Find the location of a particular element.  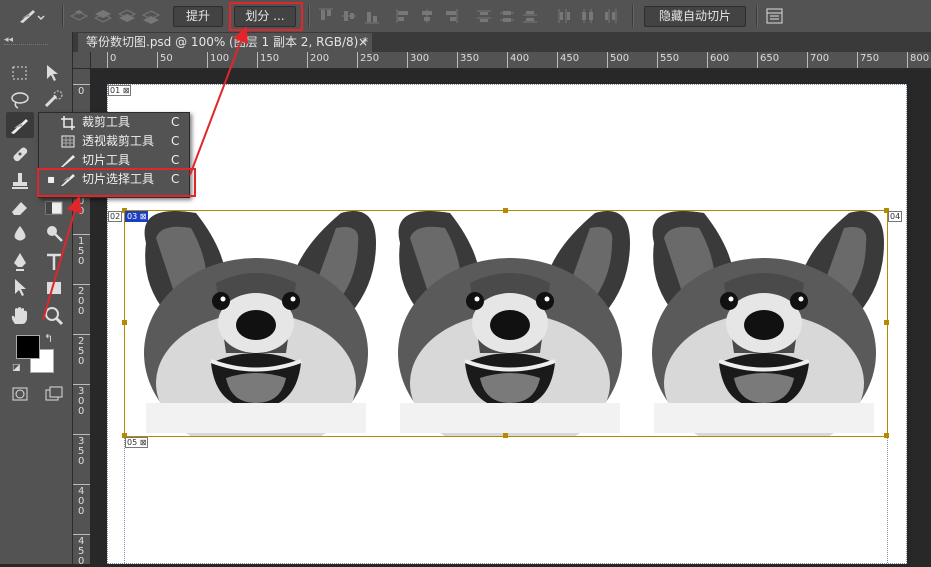

default-colors-icon: ◪ is located at coordinates (16, 368).